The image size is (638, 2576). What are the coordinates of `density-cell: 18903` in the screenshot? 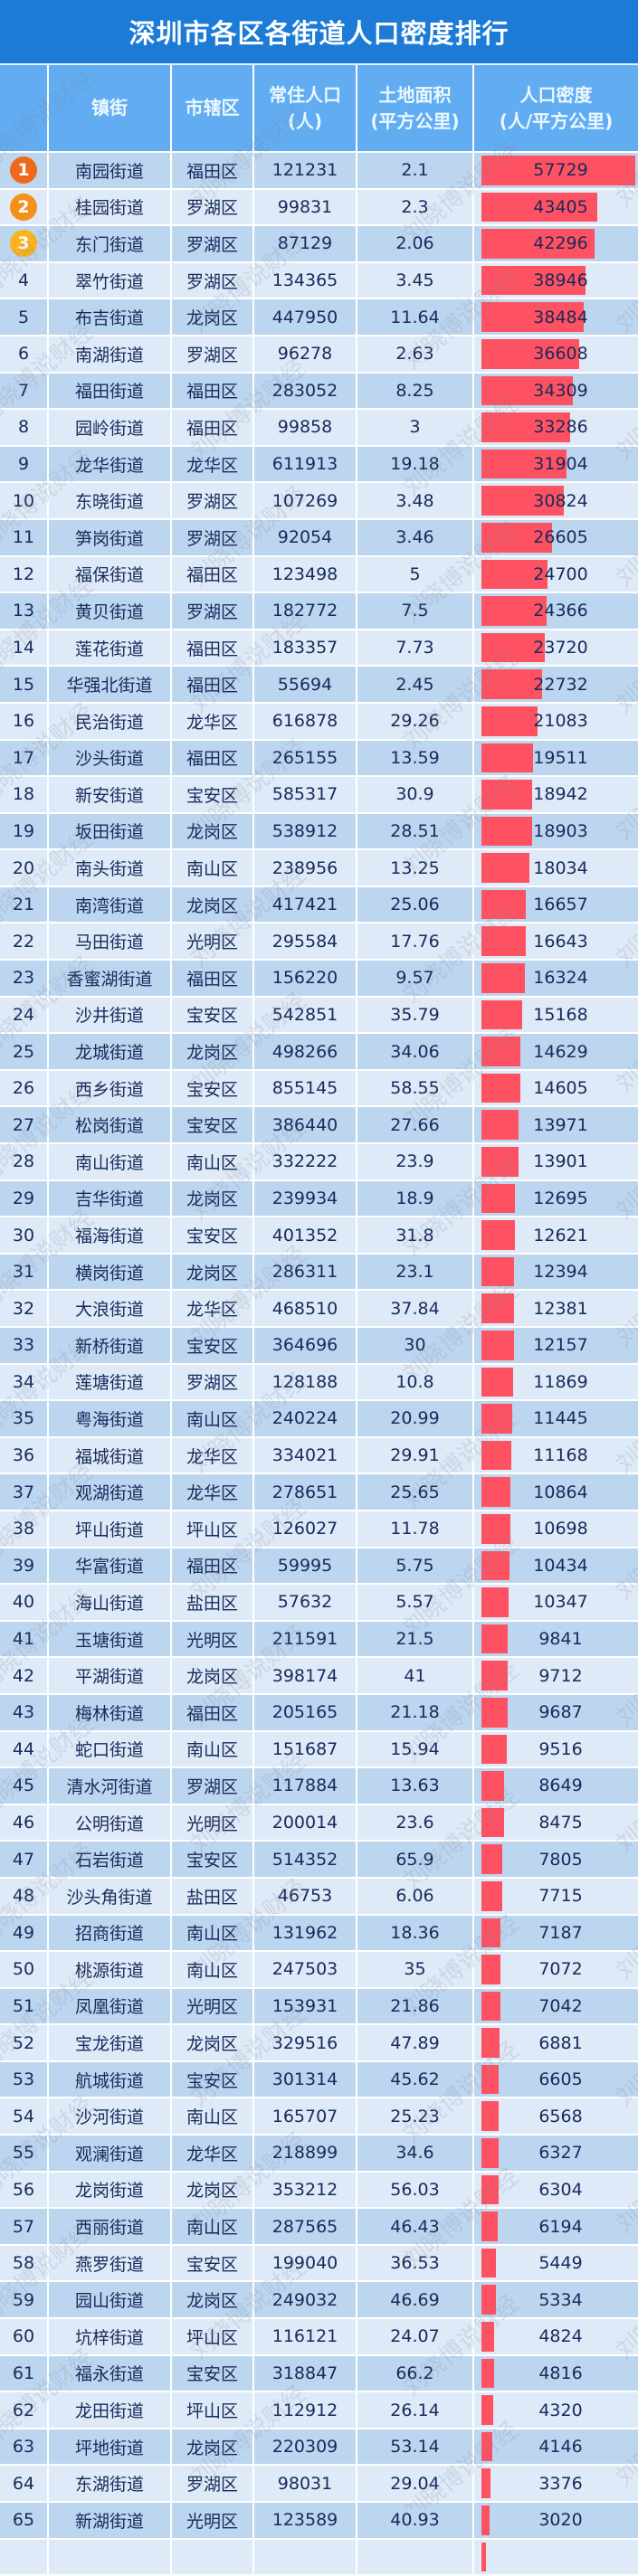 It's located at (556, 832).